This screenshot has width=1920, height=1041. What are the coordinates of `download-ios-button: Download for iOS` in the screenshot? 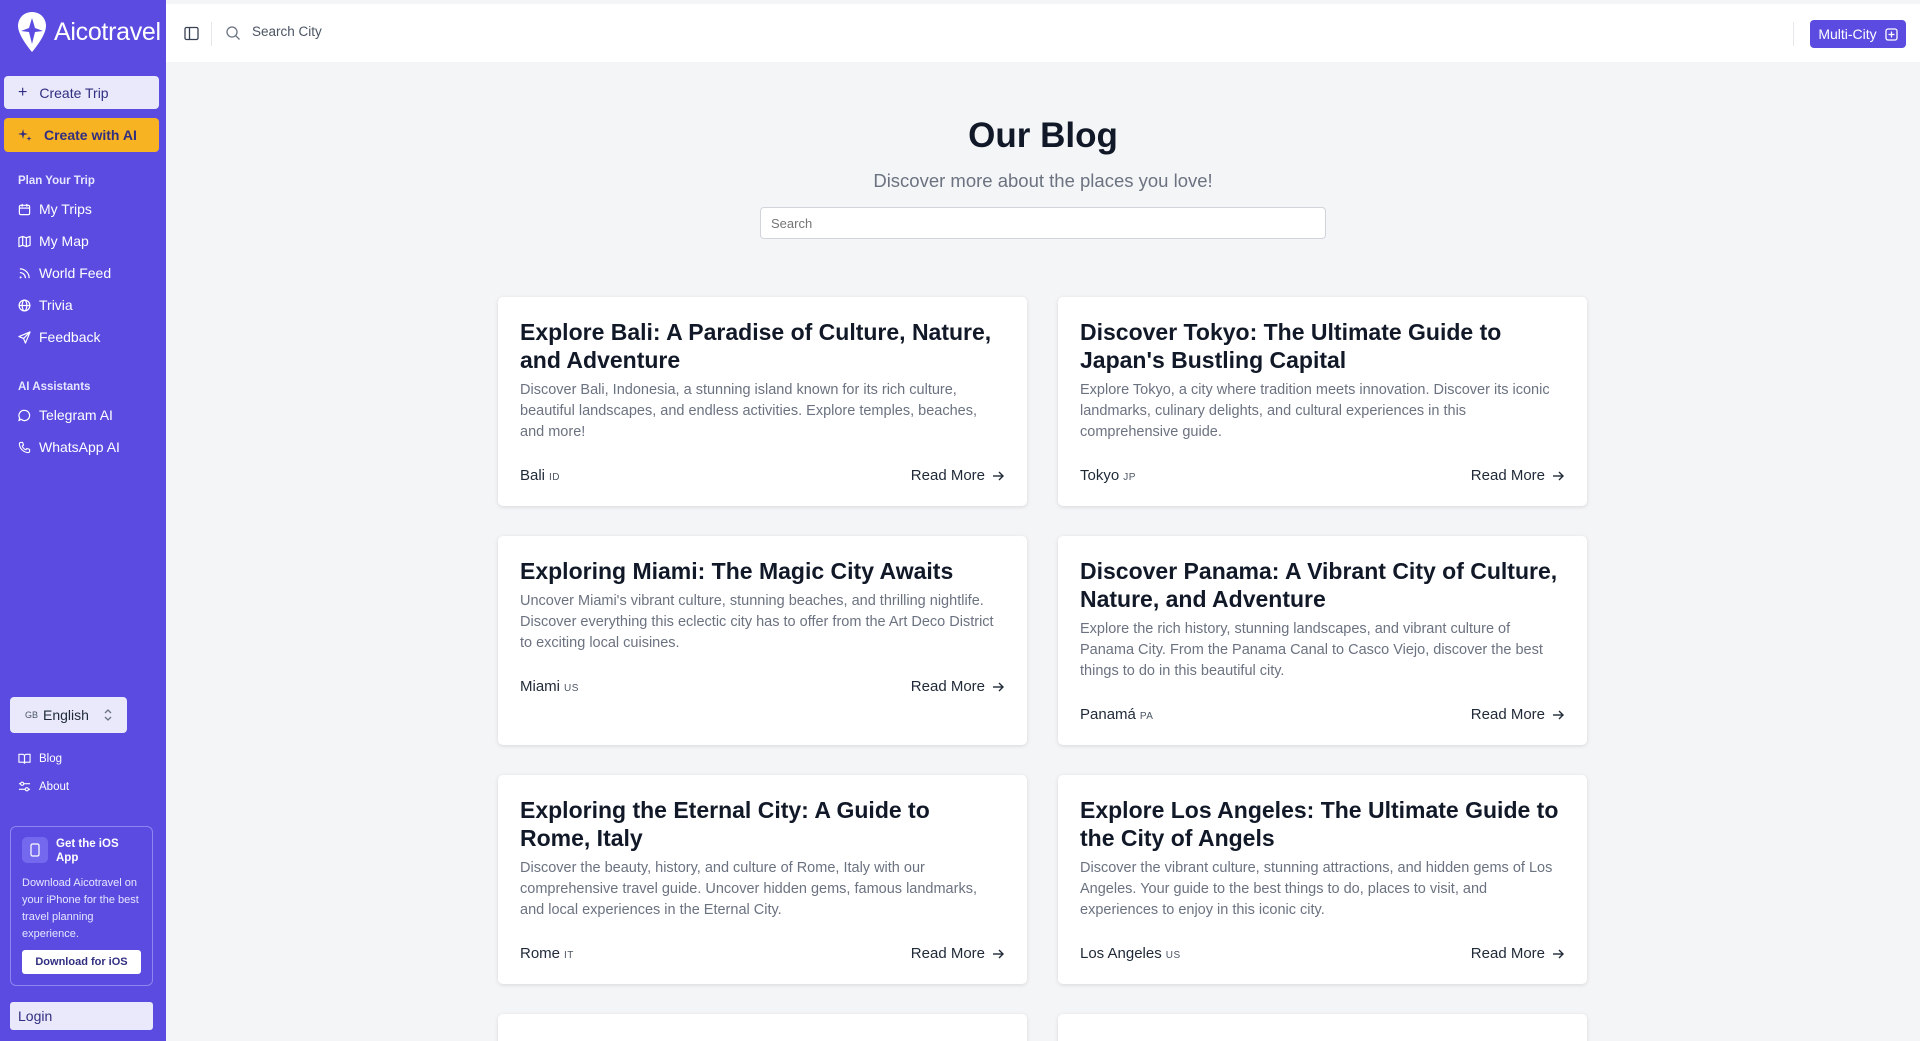 It's located at (81, 962).